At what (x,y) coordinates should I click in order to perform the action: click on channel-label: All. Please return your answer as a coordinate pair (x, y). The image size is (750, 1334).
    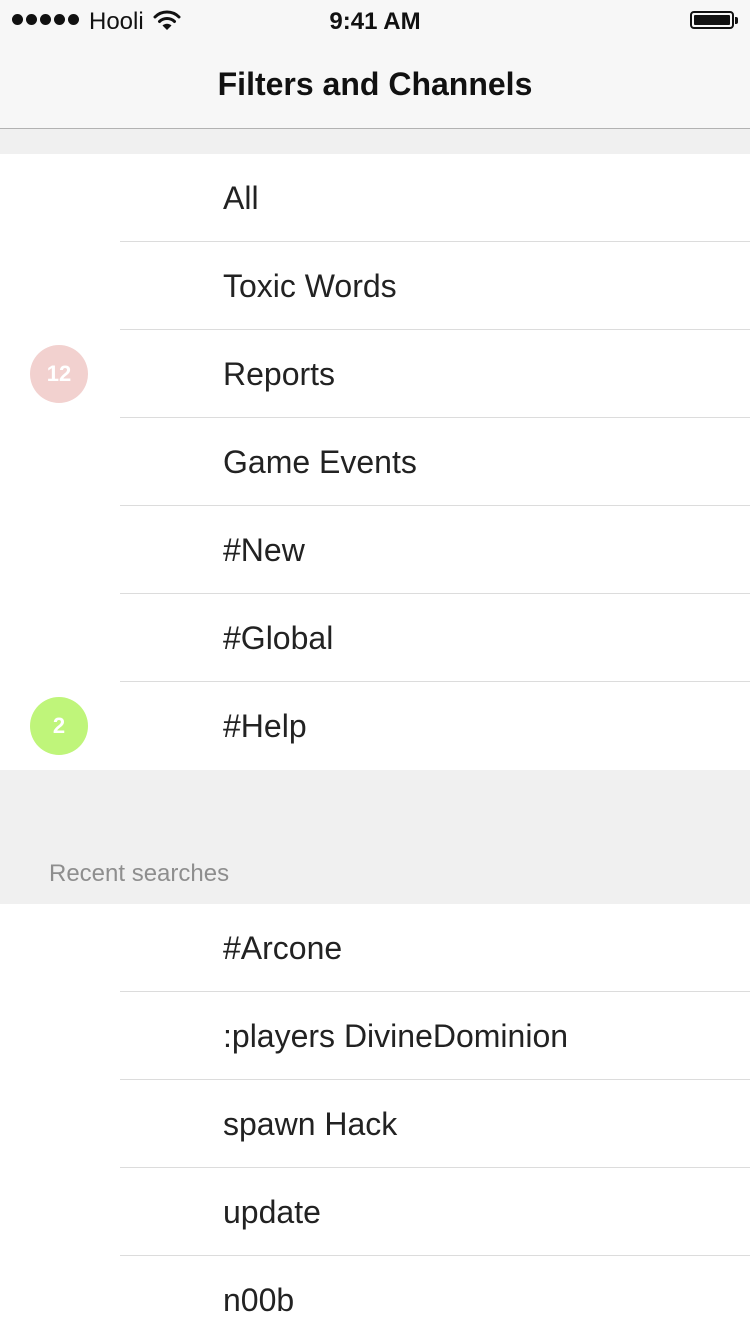
    Looking at the image, I should click on (241, 198).